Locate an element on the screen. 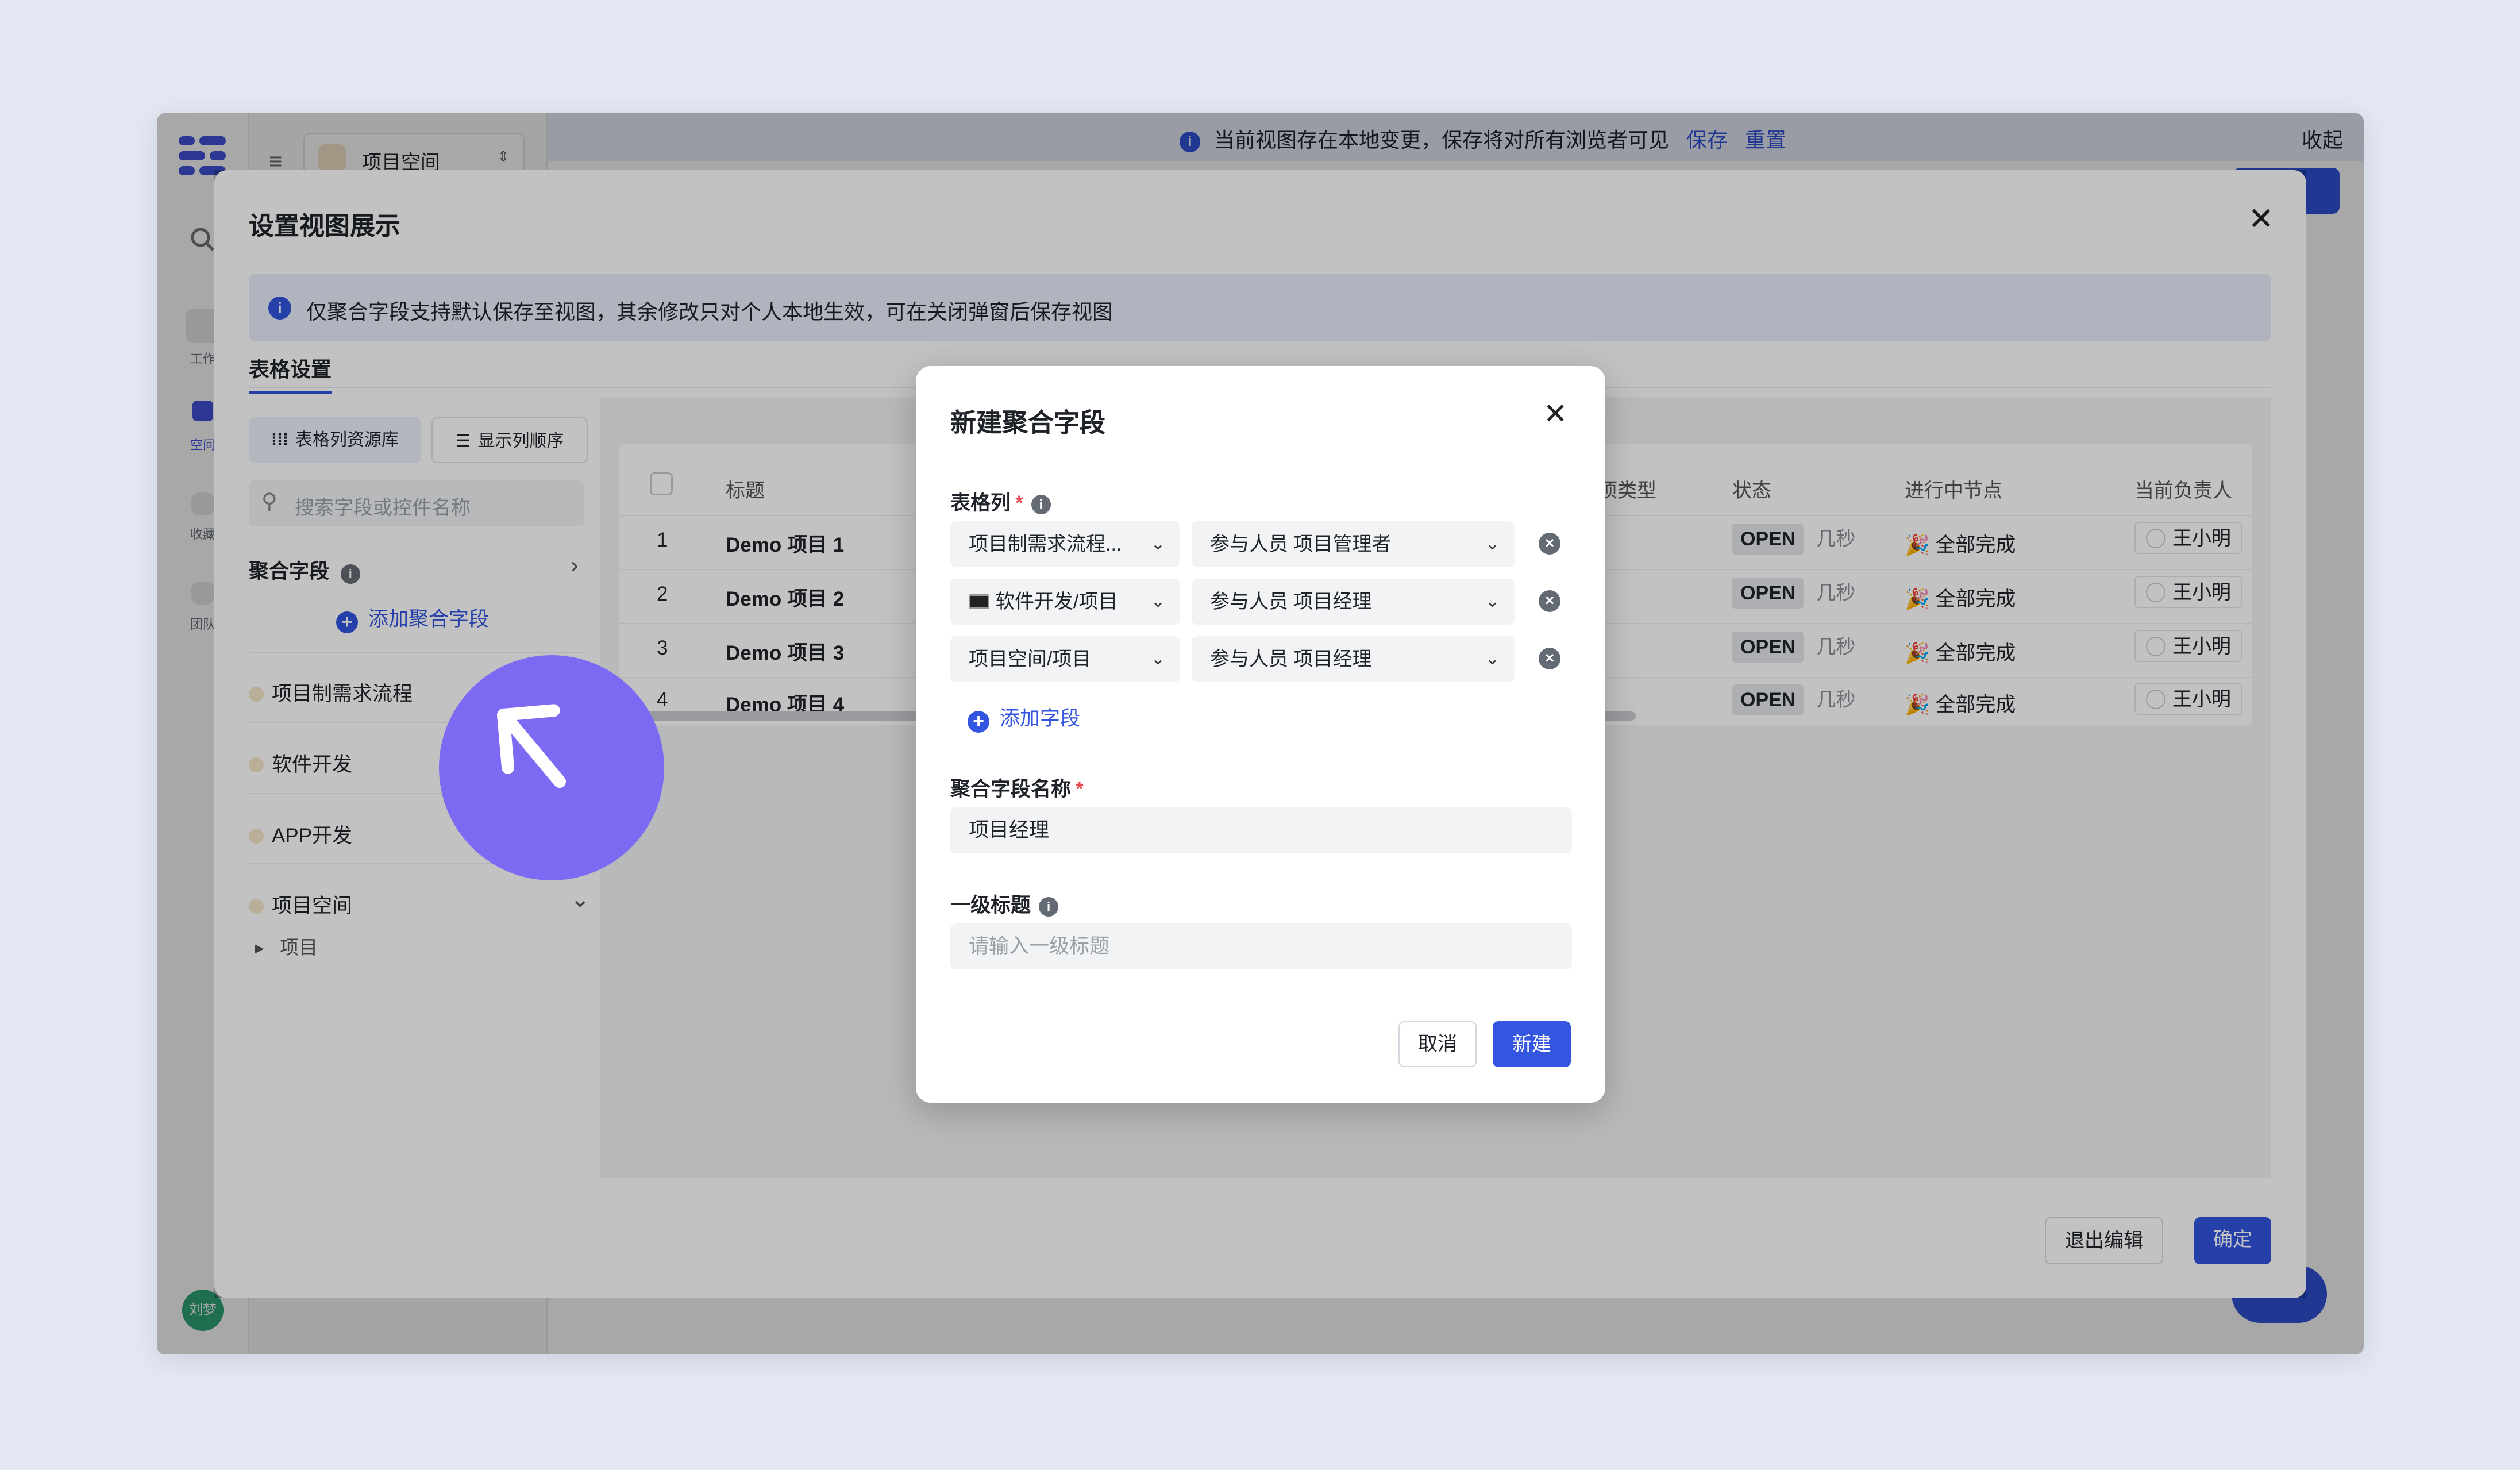 The image size is (2520, 1470). cursor-indicator-icon is located at coordinates (552, 767).